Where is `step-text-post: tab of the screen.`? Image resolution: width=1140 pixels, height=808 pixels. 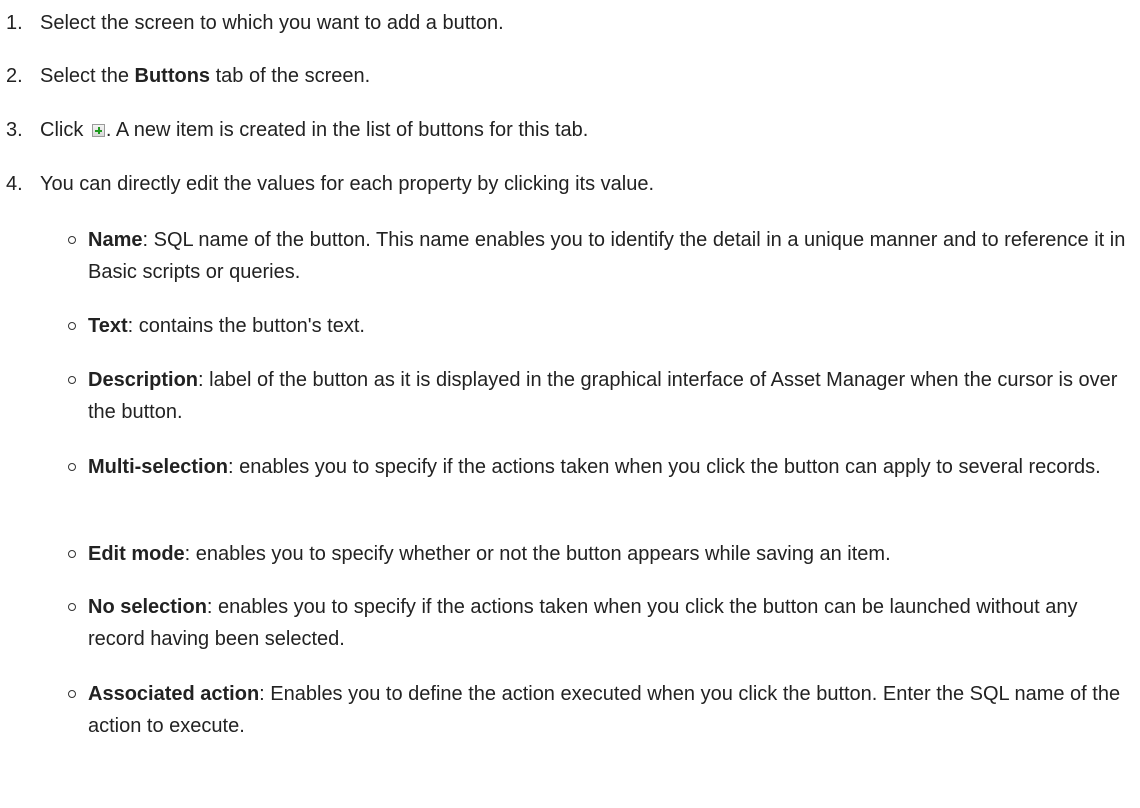 step-text-post: tab of the screen. is located at coordinates (290, 76).